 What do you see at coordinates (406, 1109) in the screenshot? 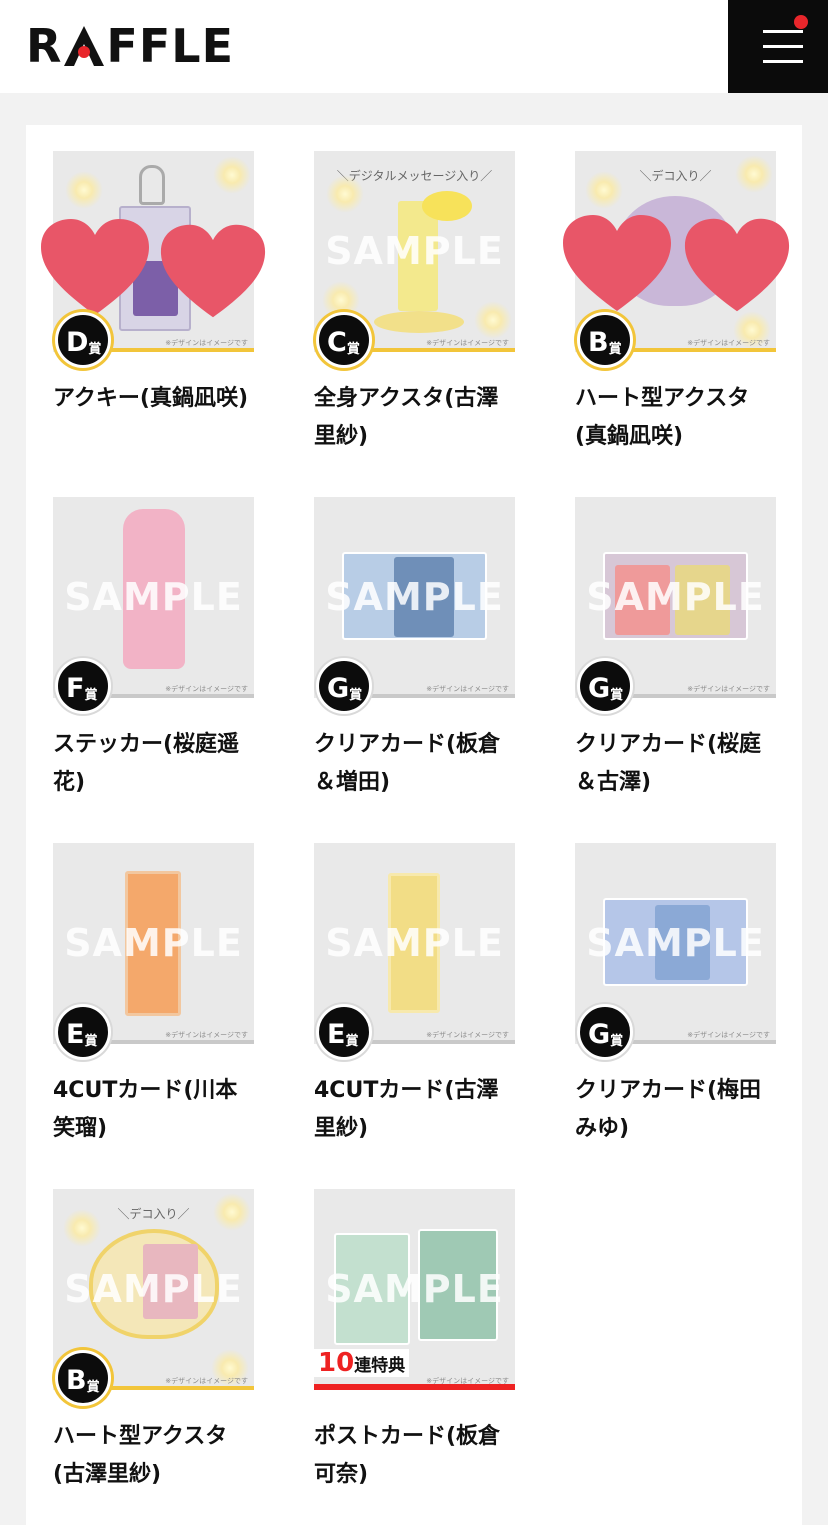
I see `product-name: 4CUTカード(古澤里紗)` at bounding box center [406, 1109].